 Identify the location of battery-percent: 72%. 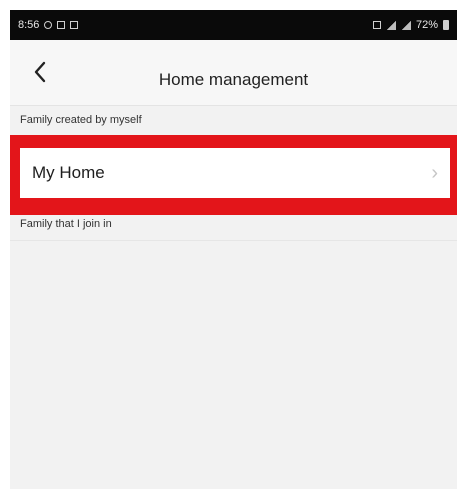
(426, 25).